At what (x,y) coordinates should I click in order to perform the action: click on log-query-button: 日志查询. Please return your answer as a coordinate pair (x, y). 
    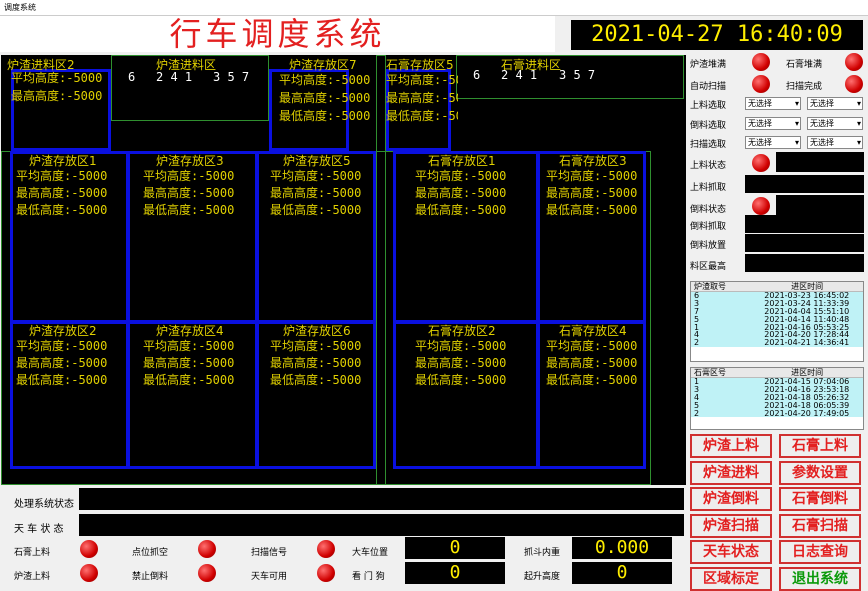
    Looking at the image, I should click on (820, 552).